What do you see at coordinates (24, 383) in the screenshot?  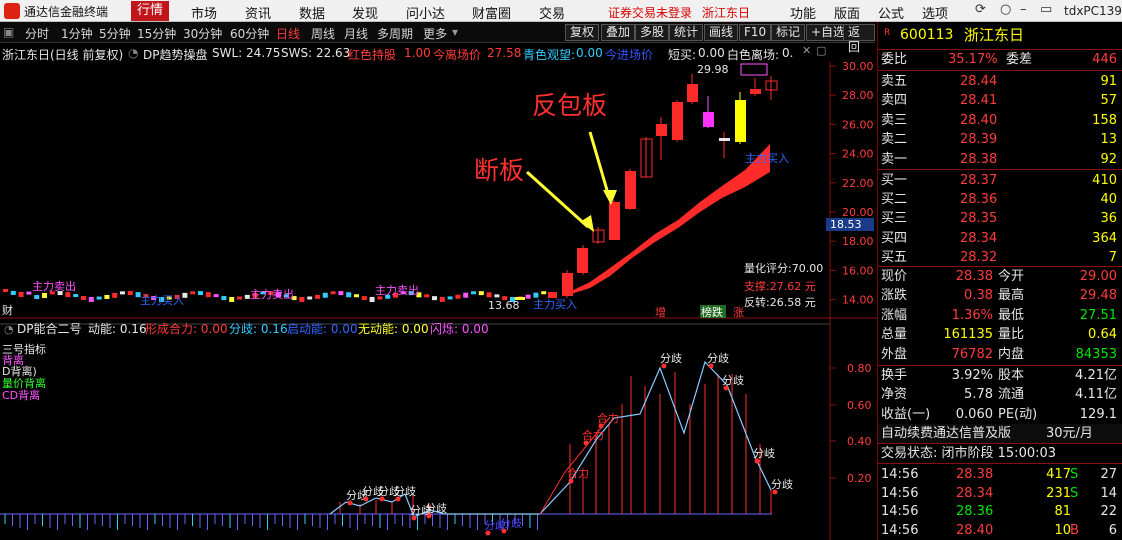 I see `sub-legend-3: 量价背离` at bounding box center [24, 383].